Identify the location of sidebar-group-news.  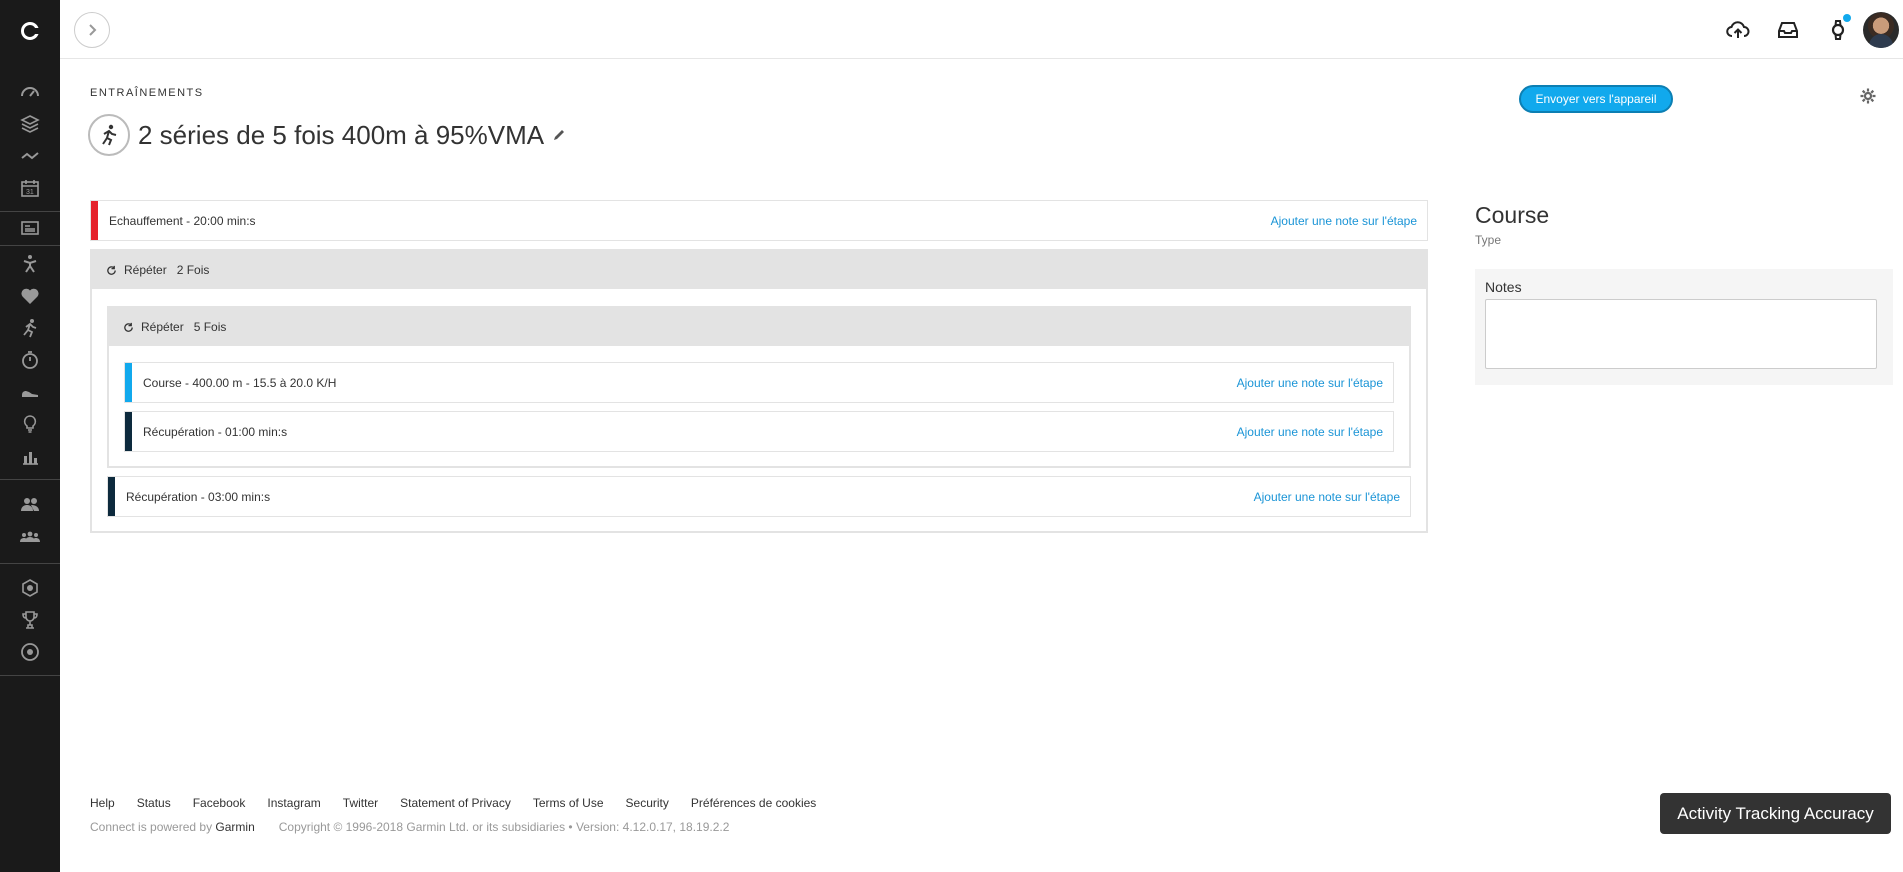
(30, 229).